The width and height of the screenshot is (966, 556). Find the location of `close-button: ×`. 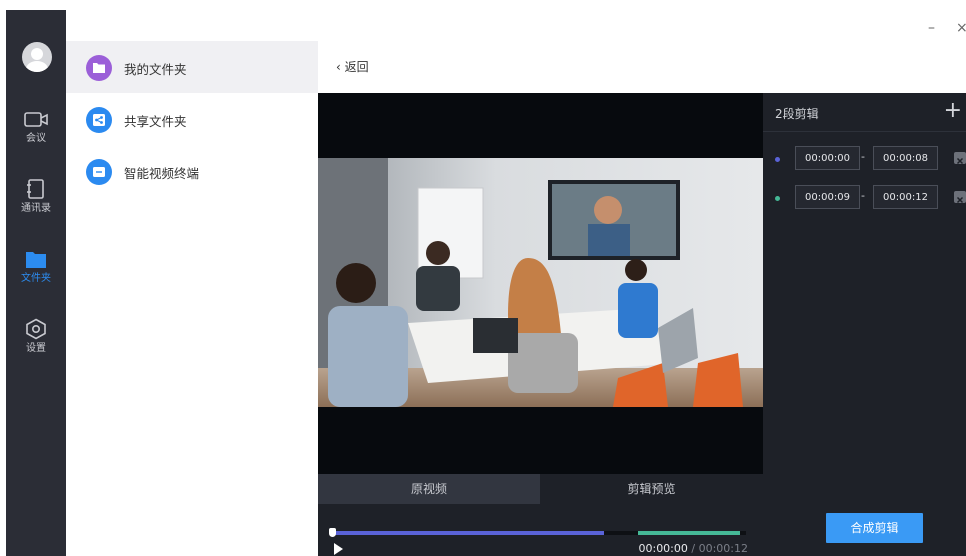

close-button: × is located at coordinates (961, 28).